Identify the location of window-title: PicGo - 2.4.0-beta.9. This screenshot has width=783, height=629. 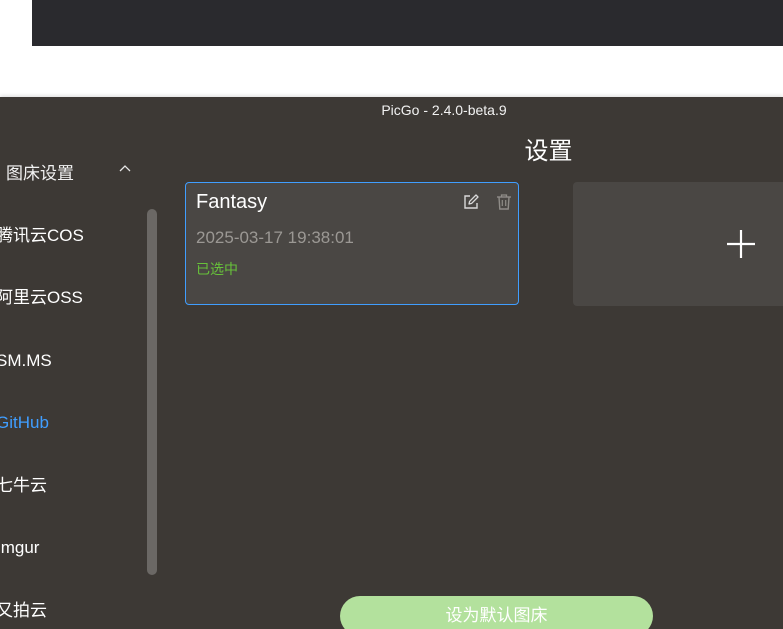
(444, 110).